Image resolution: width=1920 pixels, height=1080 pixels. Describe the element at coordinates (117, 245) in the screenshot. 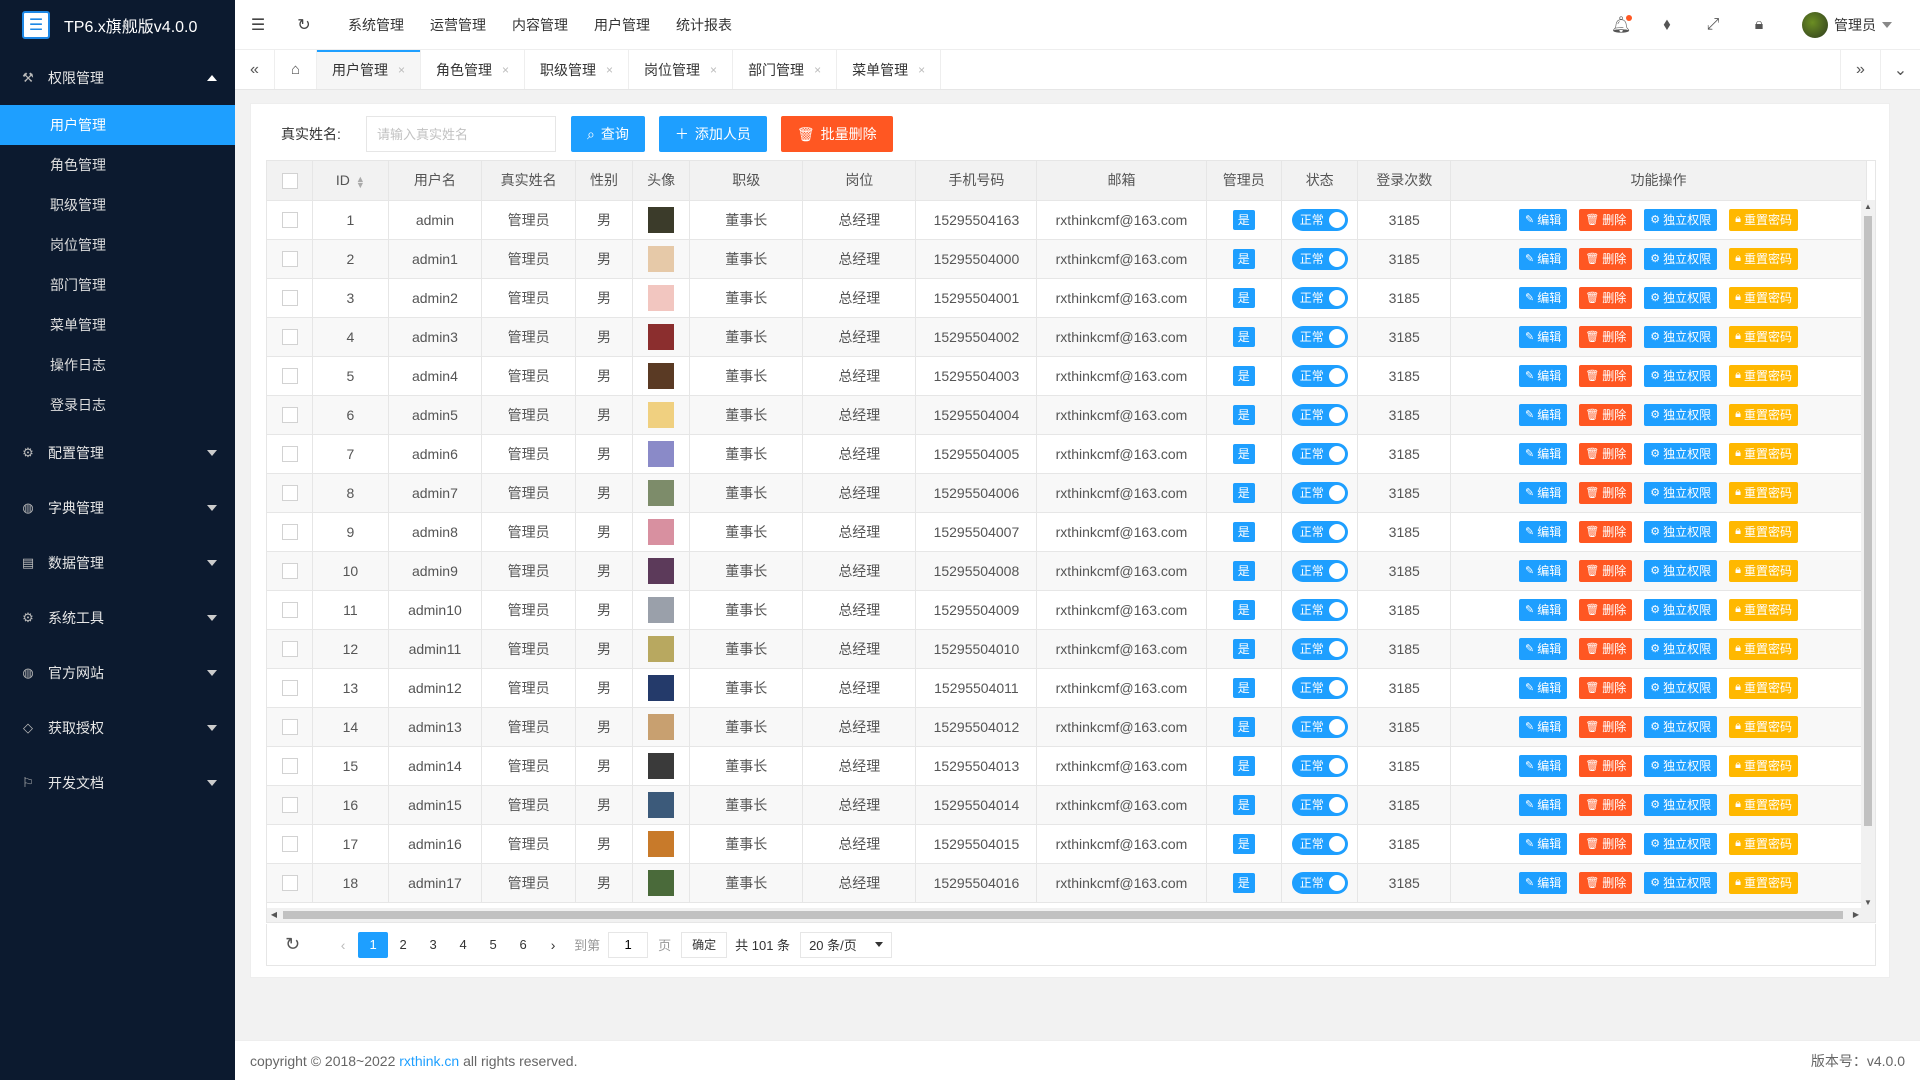

I see `sidebar-item: 岗位管理` at that location.